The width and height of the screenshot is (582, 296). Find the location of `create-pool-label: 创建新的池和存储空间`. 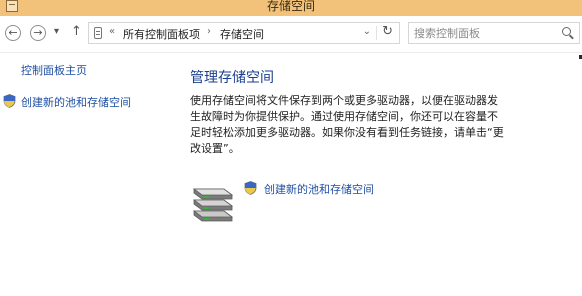

create-pool-label: 创建新的池和存储空间 is located at coordinates (319, 189).